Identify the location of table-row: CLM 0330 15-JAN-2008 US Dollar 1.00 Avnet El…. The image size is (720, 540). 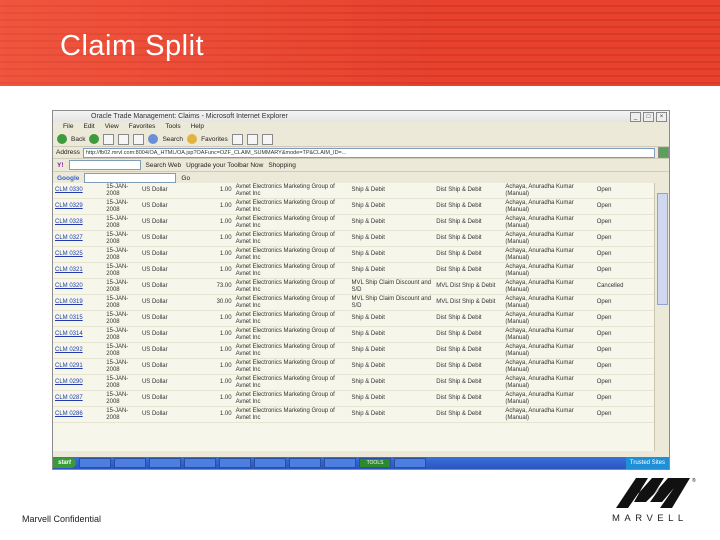
(354, 191).